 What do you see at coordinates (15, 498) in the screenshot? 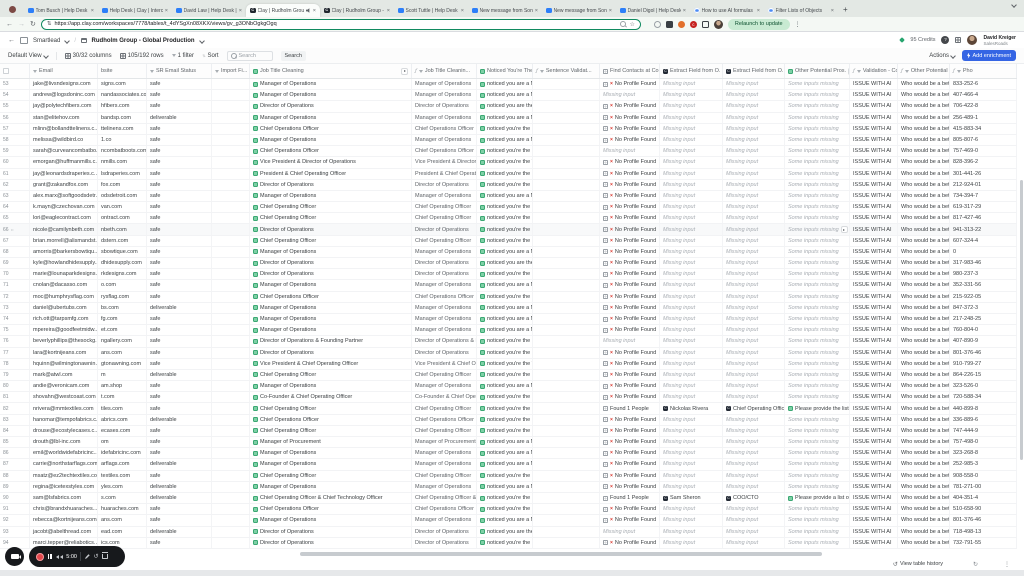
I see `cell-num: 90` at bounding box center [15, 498].